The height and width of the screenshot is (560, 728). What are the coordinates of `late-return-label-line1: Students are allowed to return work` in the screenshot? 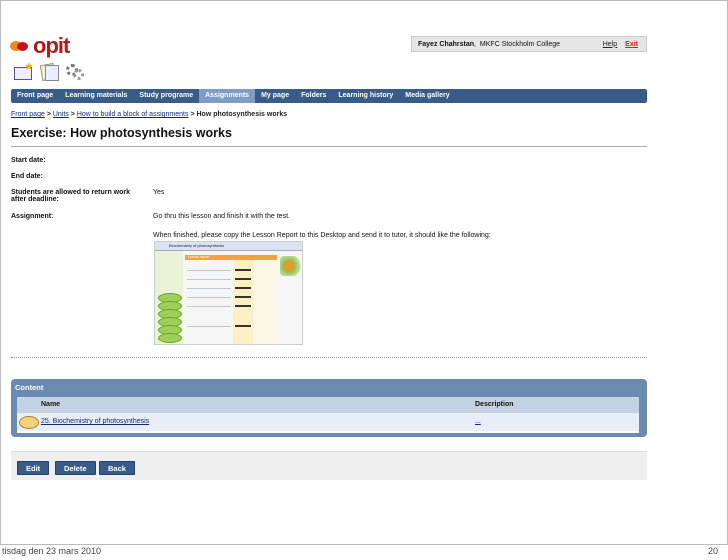 It's located at (71, 192).